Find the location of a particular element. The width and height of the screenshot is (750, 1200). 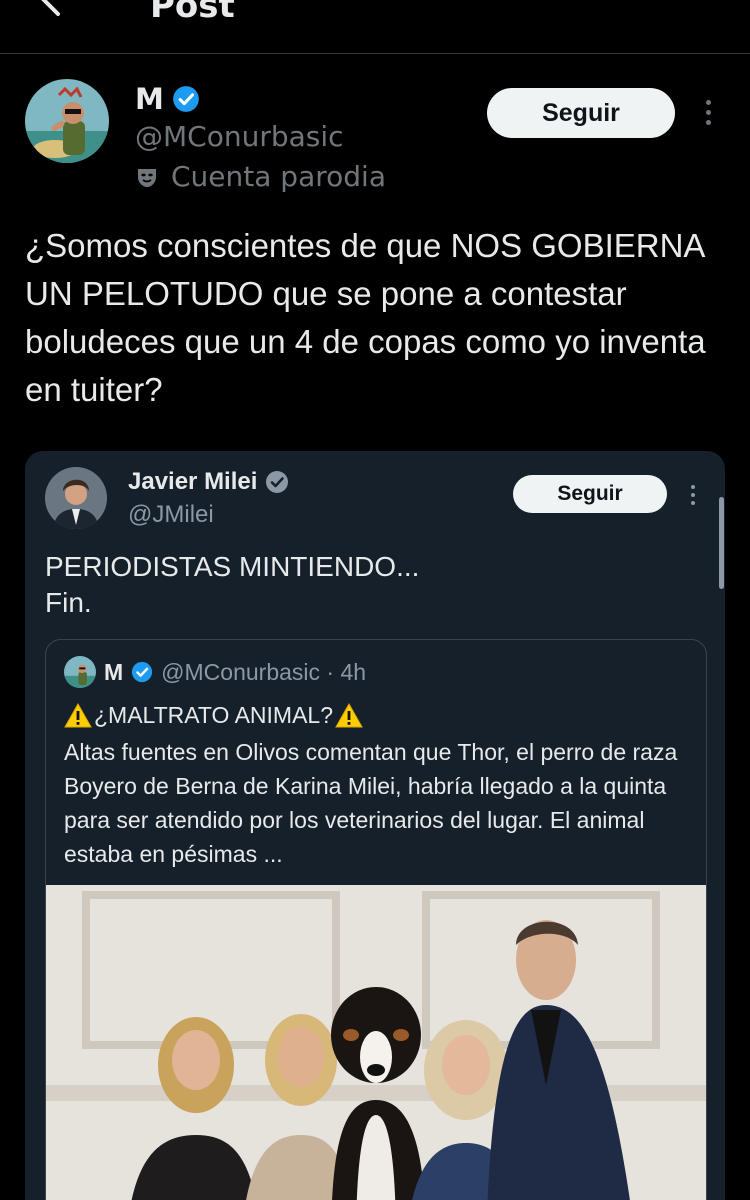

quoted-tweet-text: PERIODISTAS MINTIENDO... Fin. is located at coordinates (370, 585).